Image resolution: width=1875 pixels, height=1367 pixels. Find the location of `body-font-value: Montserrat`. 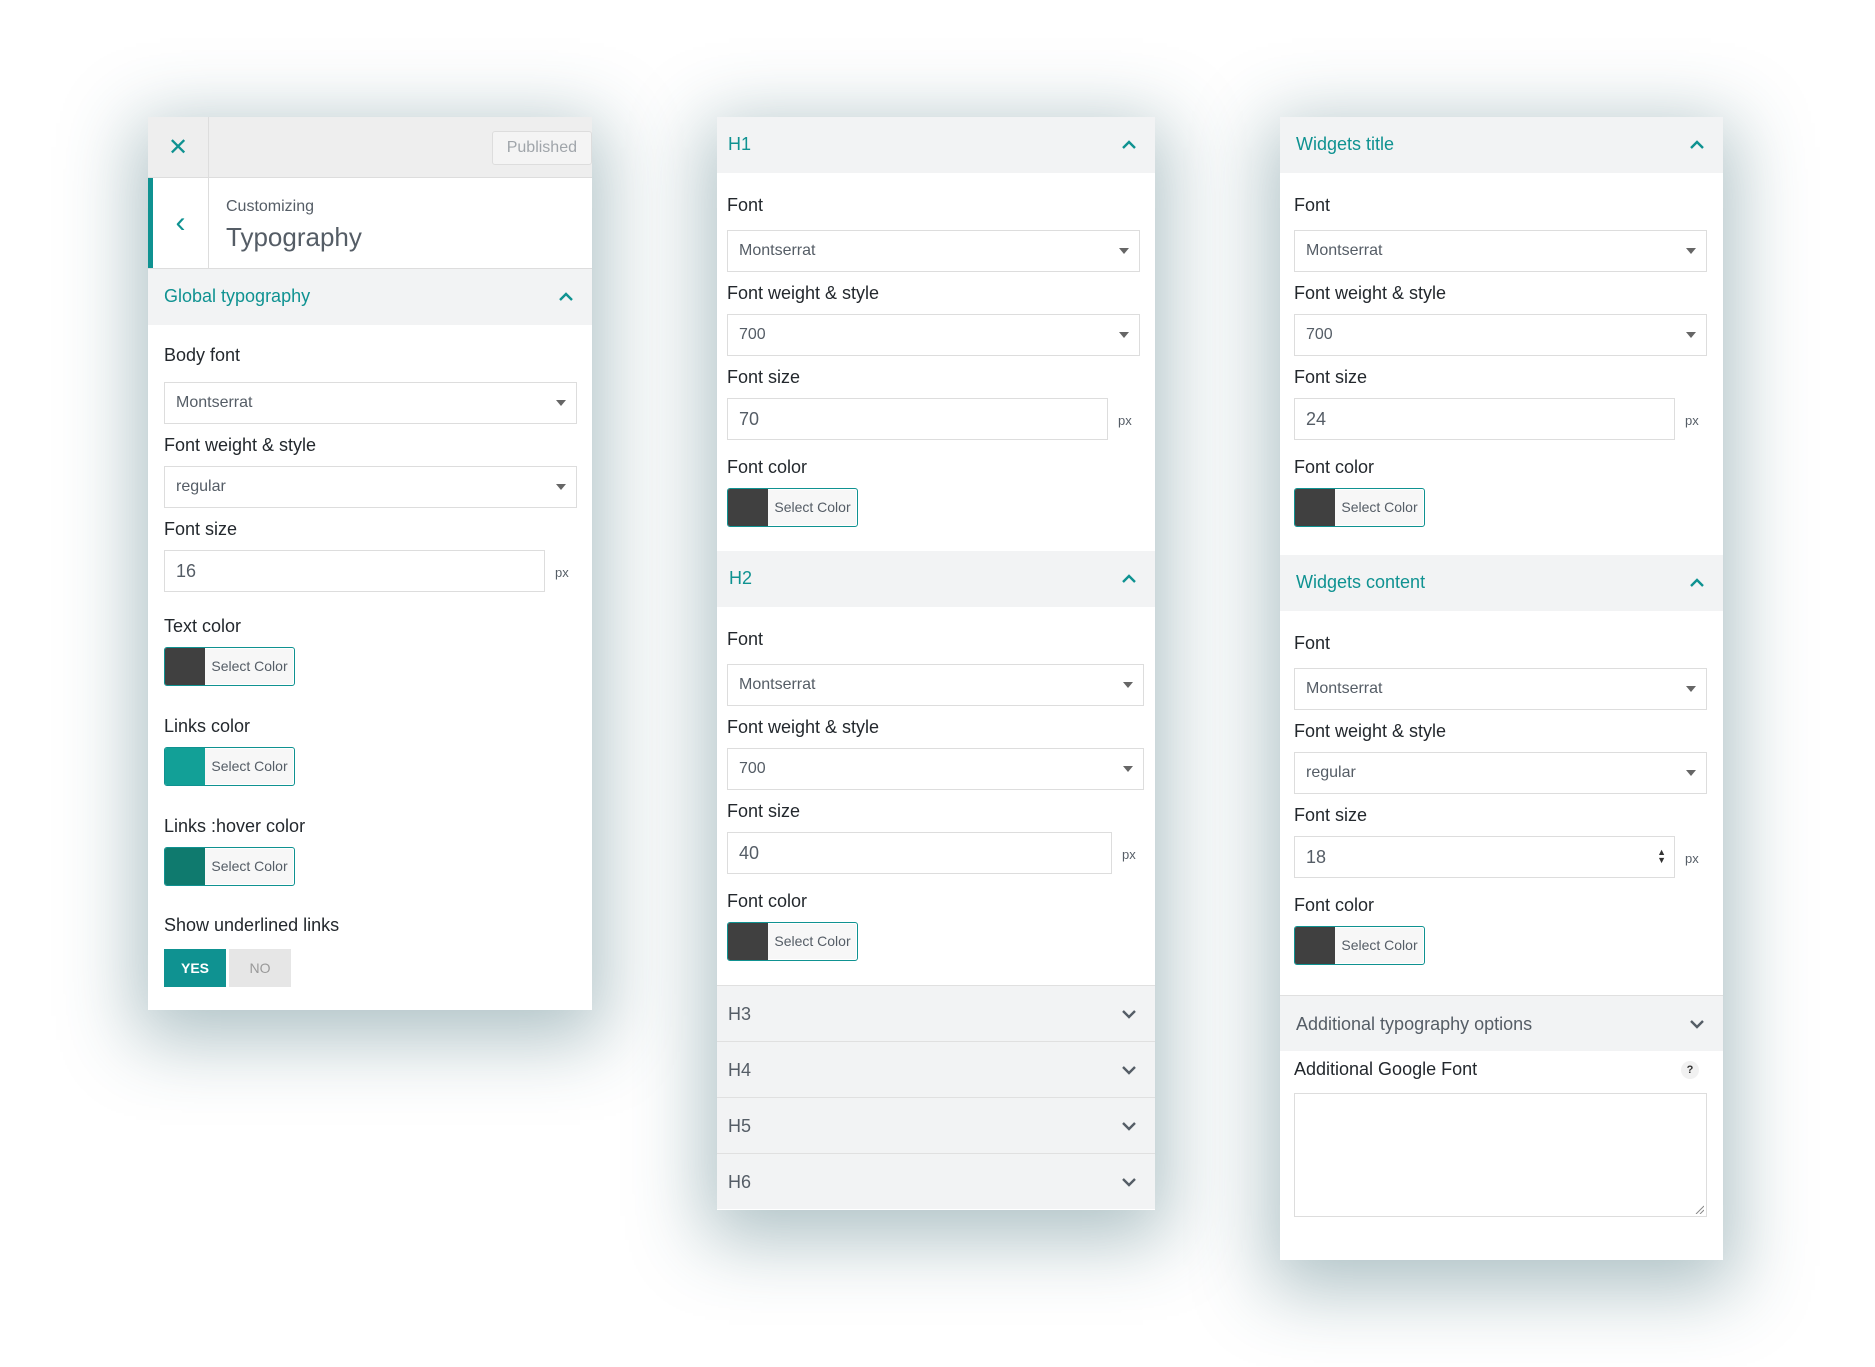

body-font-value: Montserrat is located at coordinates (214, 402).